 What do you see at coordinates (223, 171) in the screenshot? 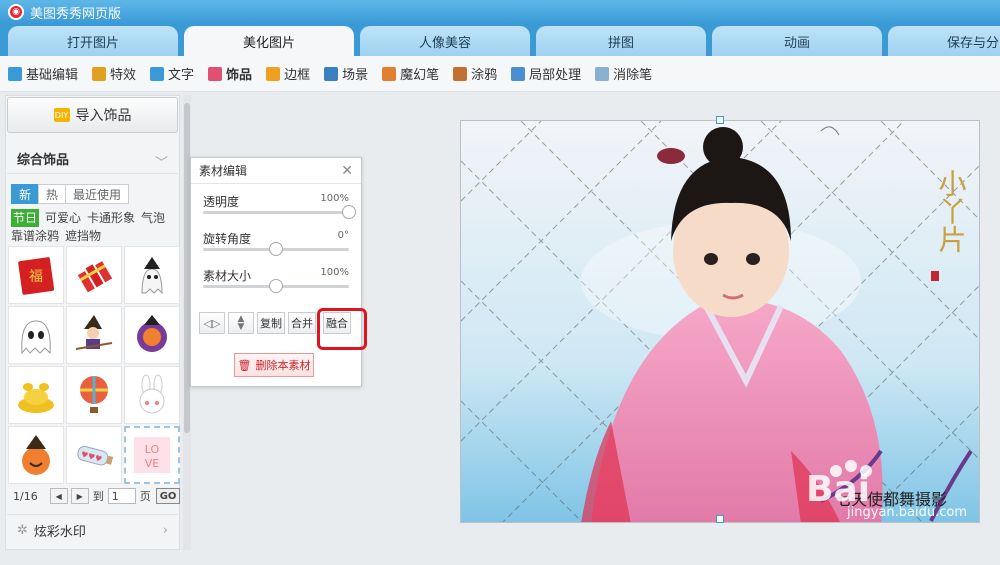
I see `dialog-title: 素材编辑` at bounding box center [223, 171].